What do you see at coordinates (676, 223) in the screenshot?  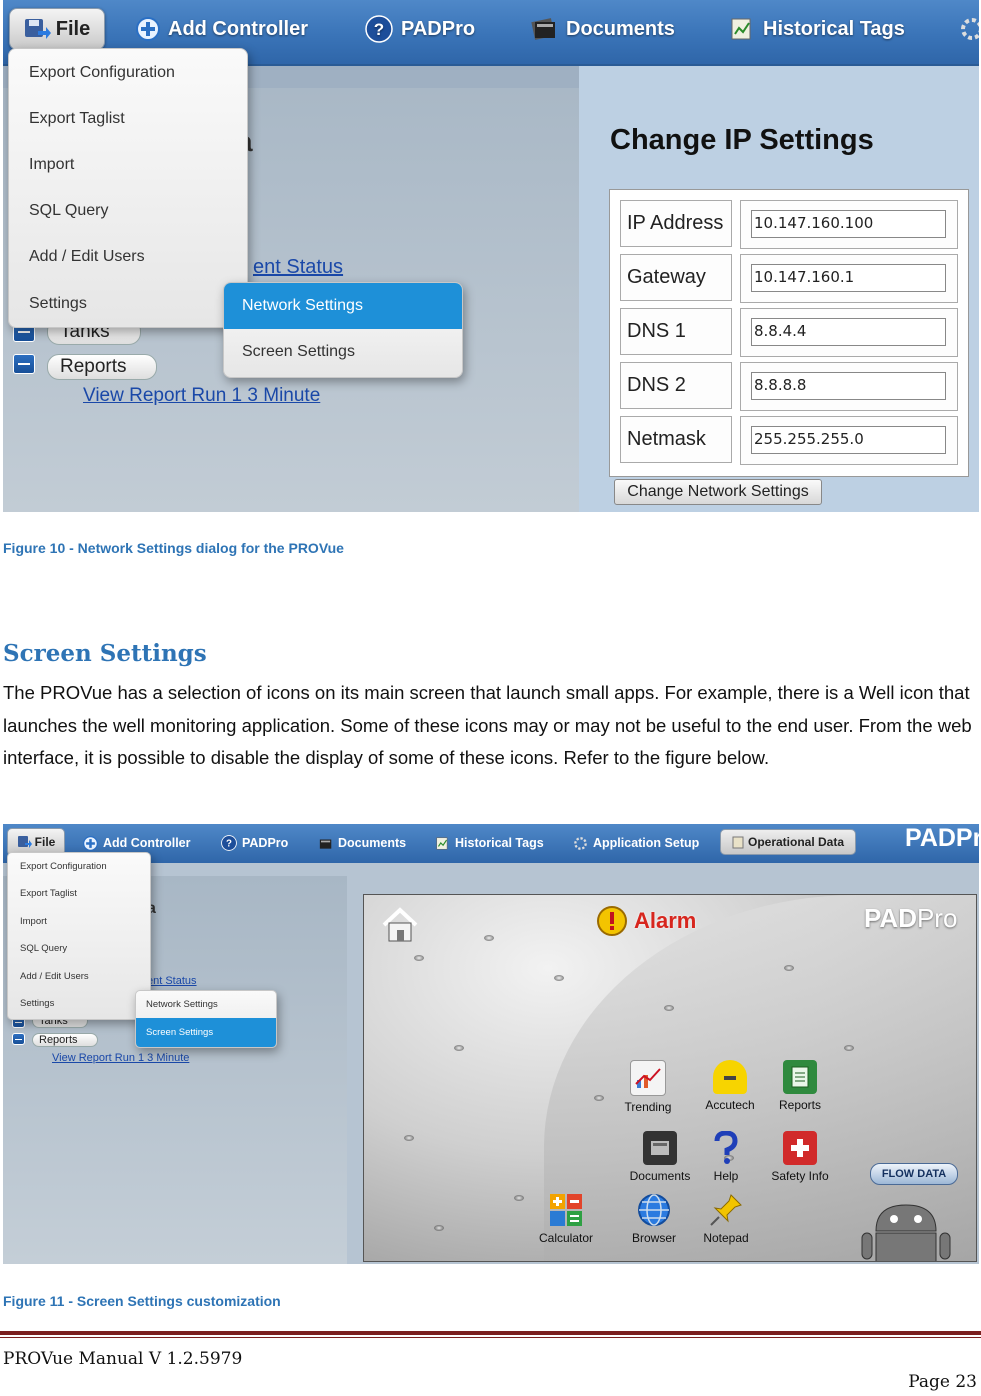 I see `ip-address-label: IP Address` at bounding box center [676, 223].